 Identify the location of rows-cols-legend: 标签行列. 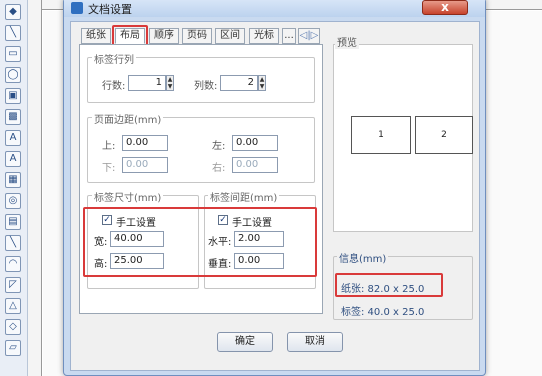
(114, 58).